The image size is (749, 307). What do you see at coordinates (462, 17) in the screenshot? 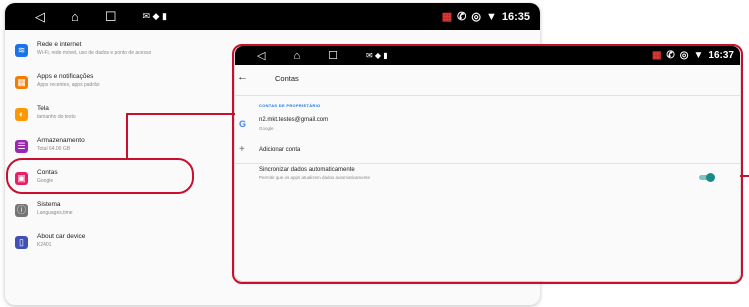
I see `phone-icon: ✆` at bounding box center [462, 17].